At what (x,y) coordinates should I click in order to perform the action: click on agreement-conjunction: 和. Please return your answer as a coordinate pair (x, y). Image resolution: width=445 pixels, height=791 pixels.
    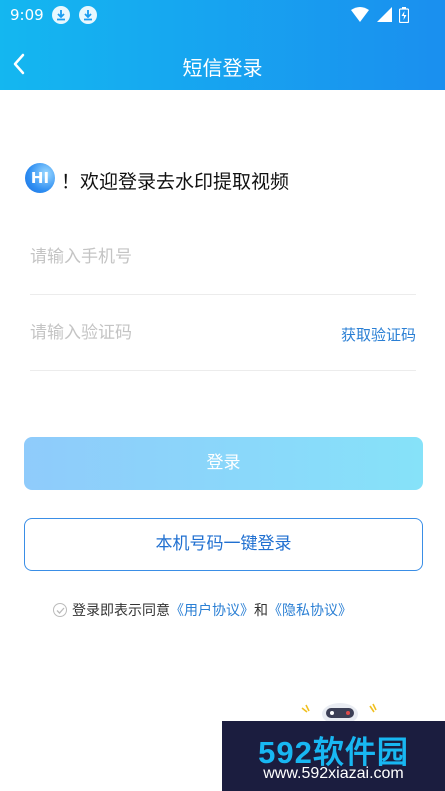
    Looking at the image, I should click on (261, 611).